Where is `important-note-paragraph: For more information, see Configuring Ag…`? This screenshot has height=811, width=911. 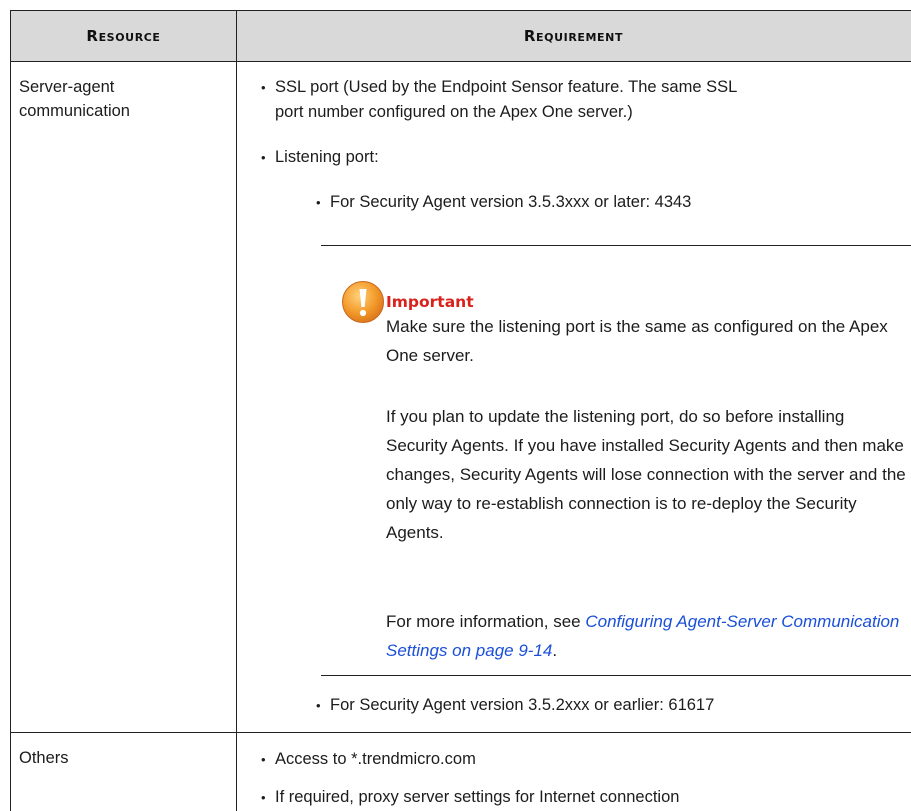
important-note-paragraph: For more information, see Configuring Ag… is located at coordinates (646, 636).